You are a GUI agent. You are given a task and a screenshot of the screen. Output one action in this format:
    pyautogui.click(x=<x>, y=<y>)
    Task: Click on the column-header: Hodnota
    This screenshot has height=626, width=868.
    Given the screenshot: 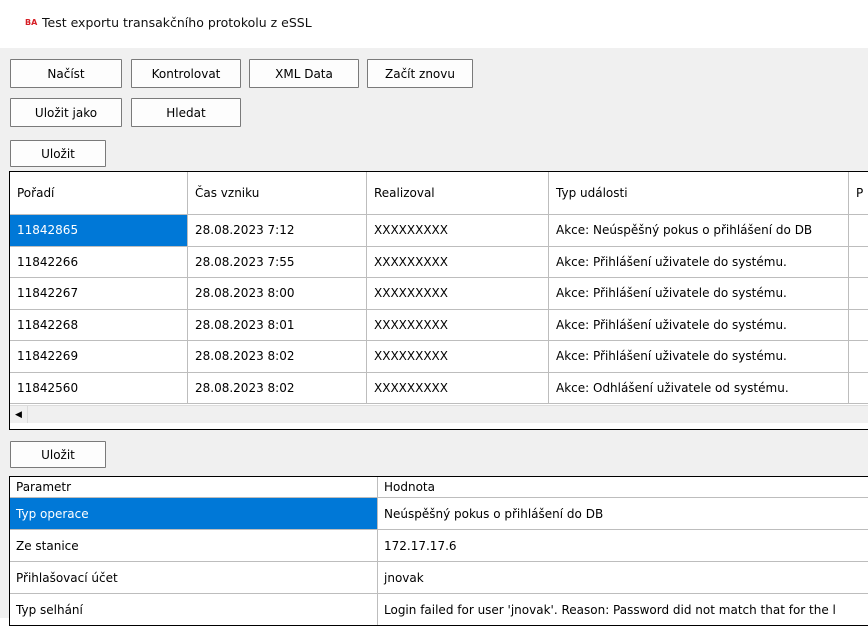 What is the action you would take?
    pyautogui.click(x=623, y=487)
    